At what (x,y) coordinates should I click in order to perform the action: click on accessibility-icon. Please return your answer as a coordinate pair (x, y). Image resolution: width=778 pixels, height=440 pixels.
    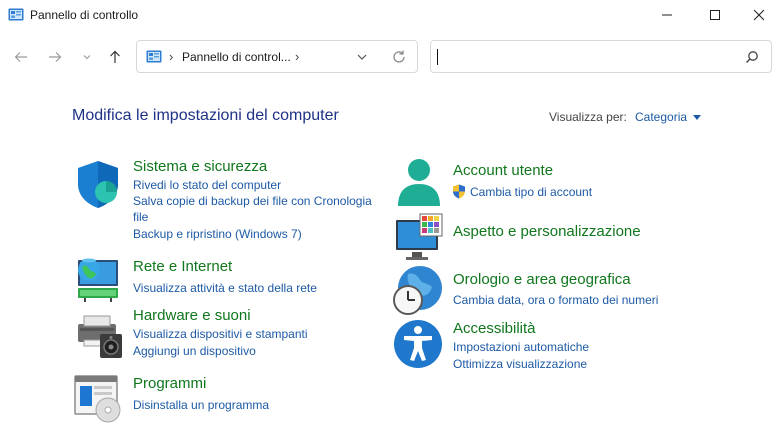
    Looking at the image, I should click on (418, 344).